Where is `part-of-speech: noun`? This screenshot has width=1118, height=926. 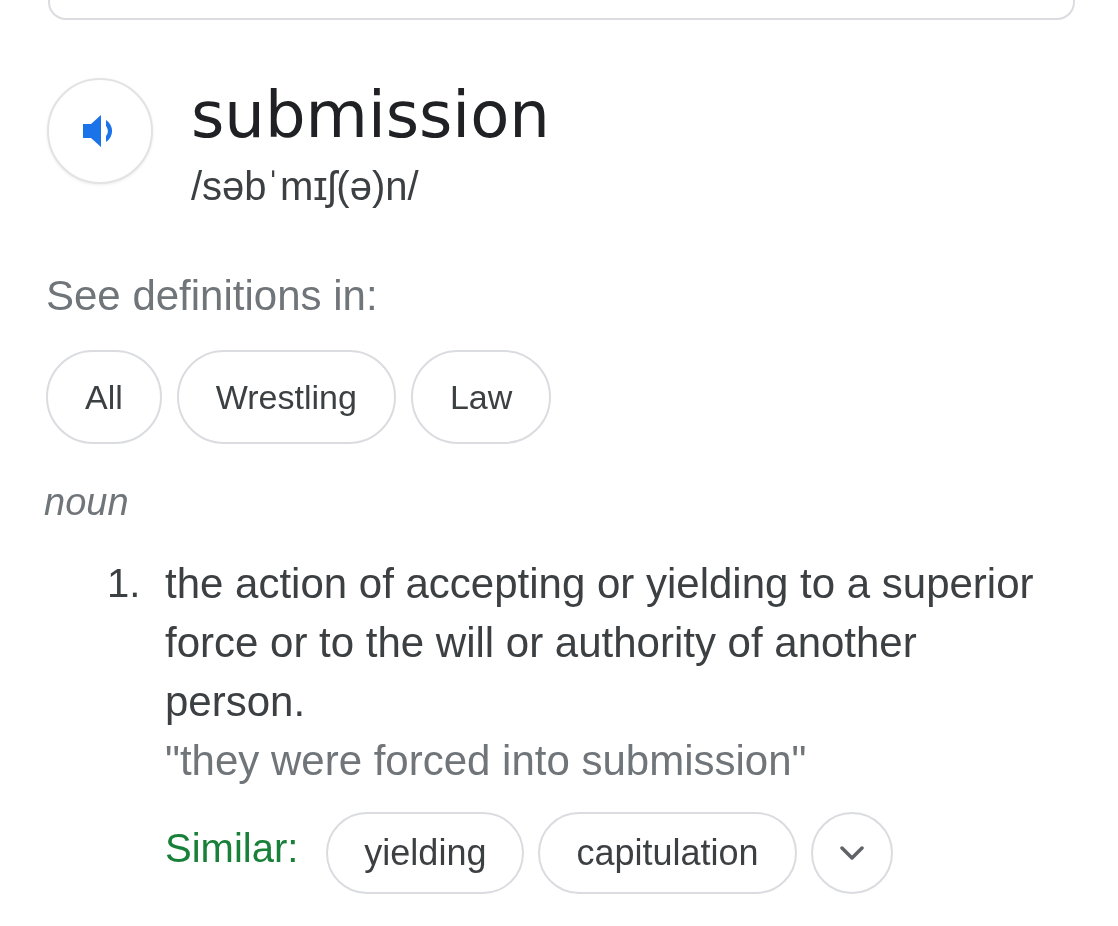 part-of-speech: noun is located at coordinates (87, 502).